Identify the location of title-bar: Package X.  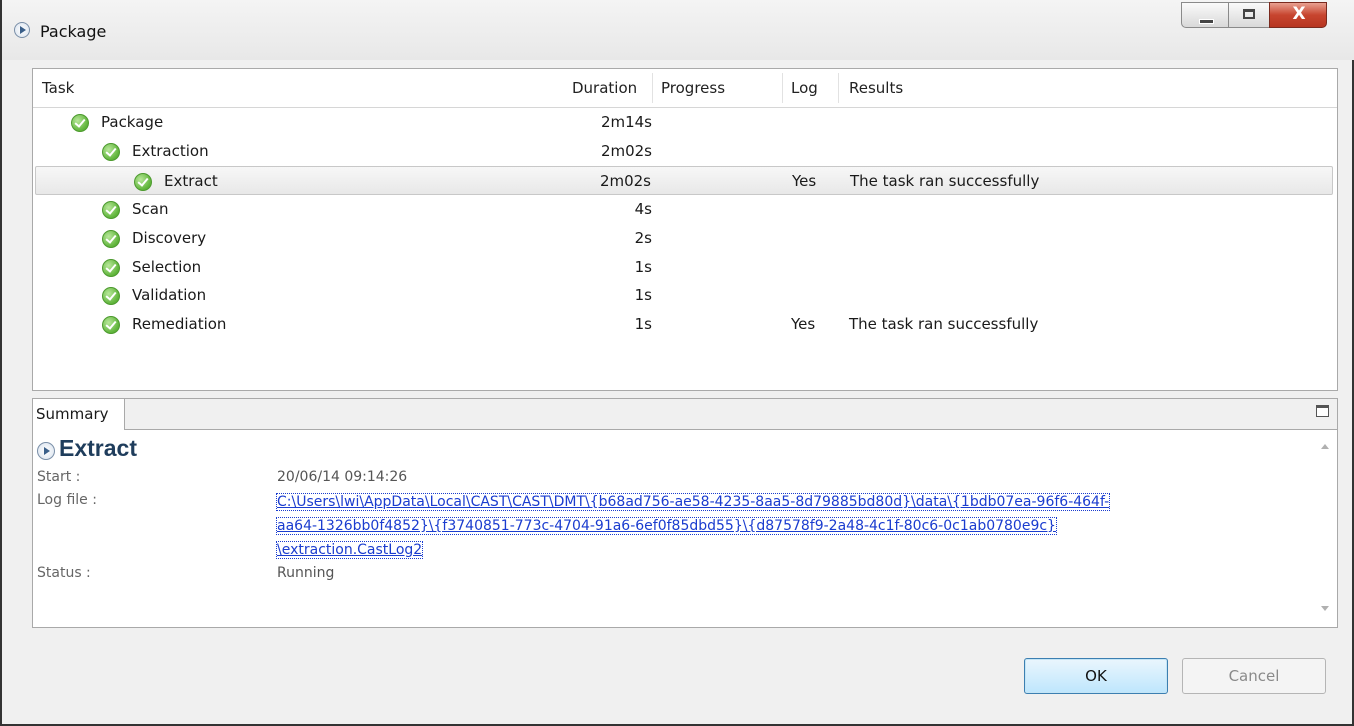
(678, 30).